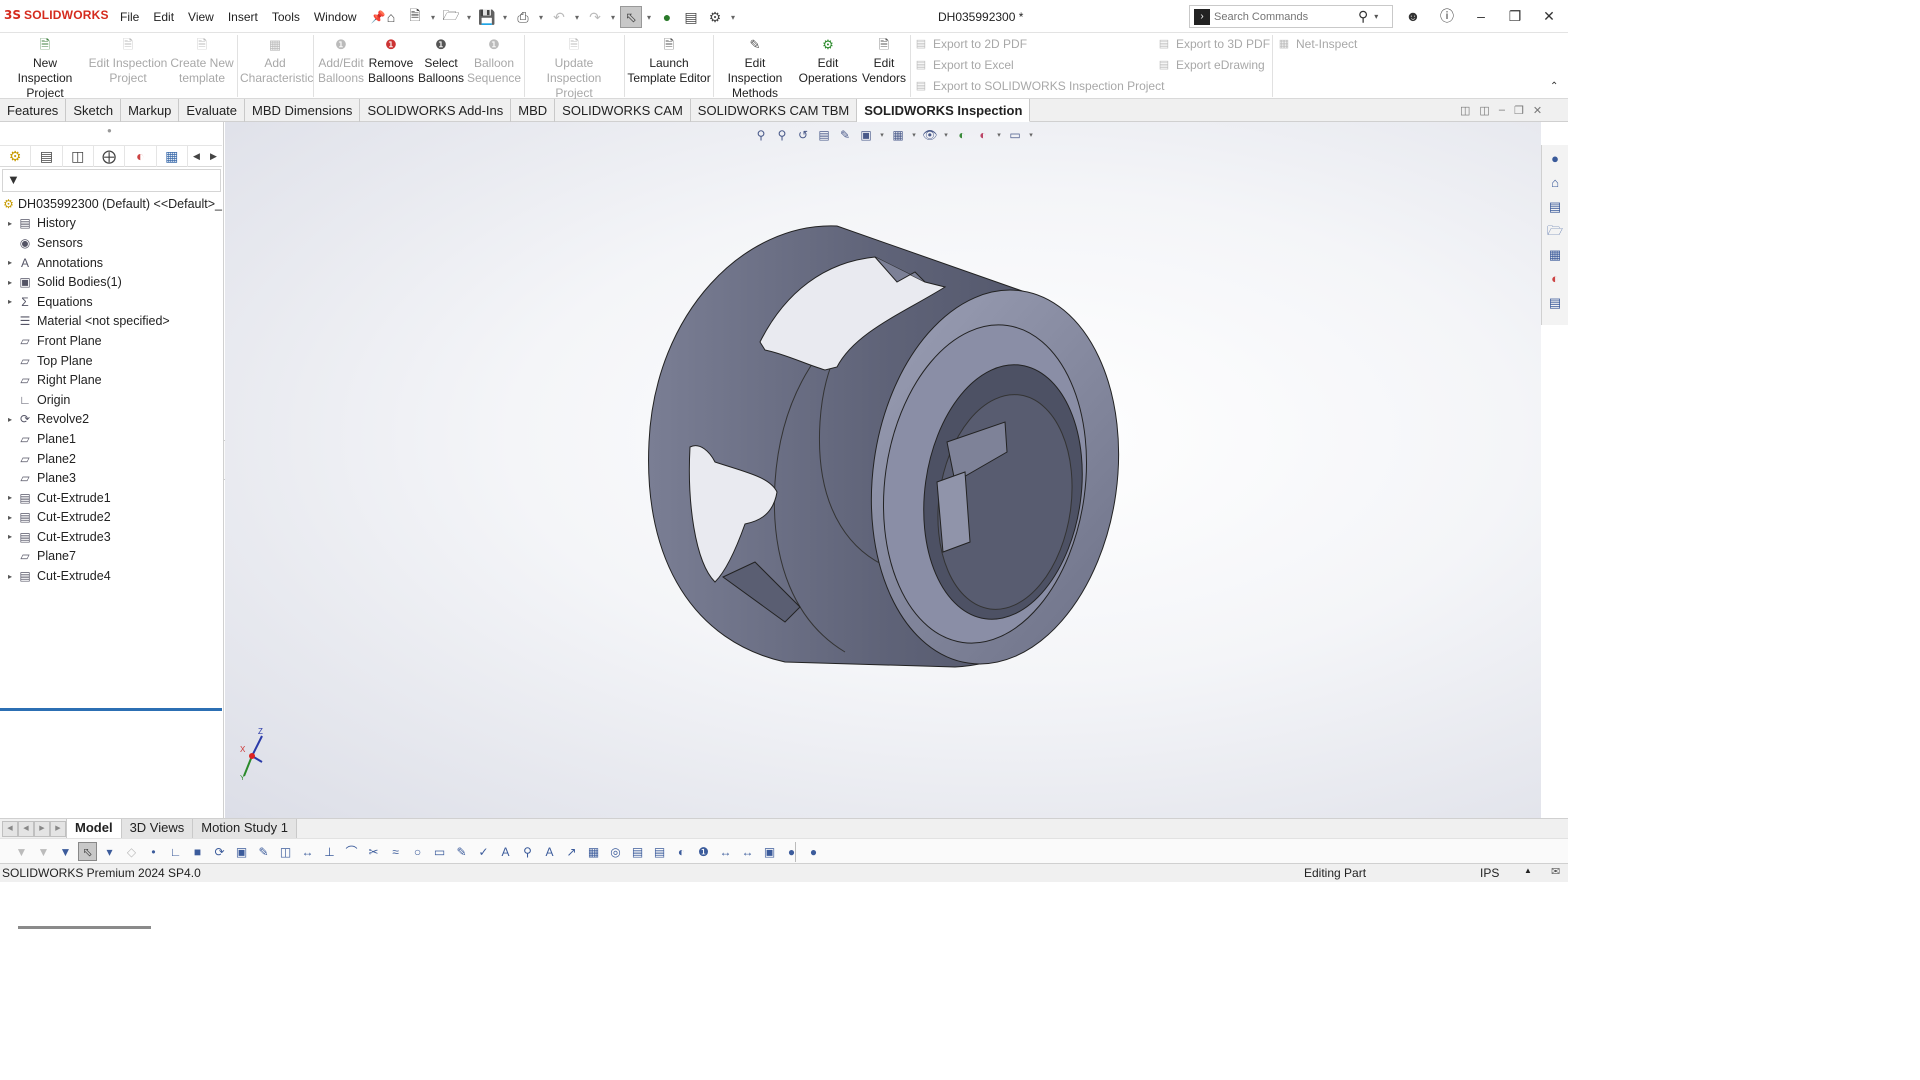  What do you see at coordinates (415, 17) in the screenshot?
I see `new-document-icon: 🗎` at bounding box center [415, 17].